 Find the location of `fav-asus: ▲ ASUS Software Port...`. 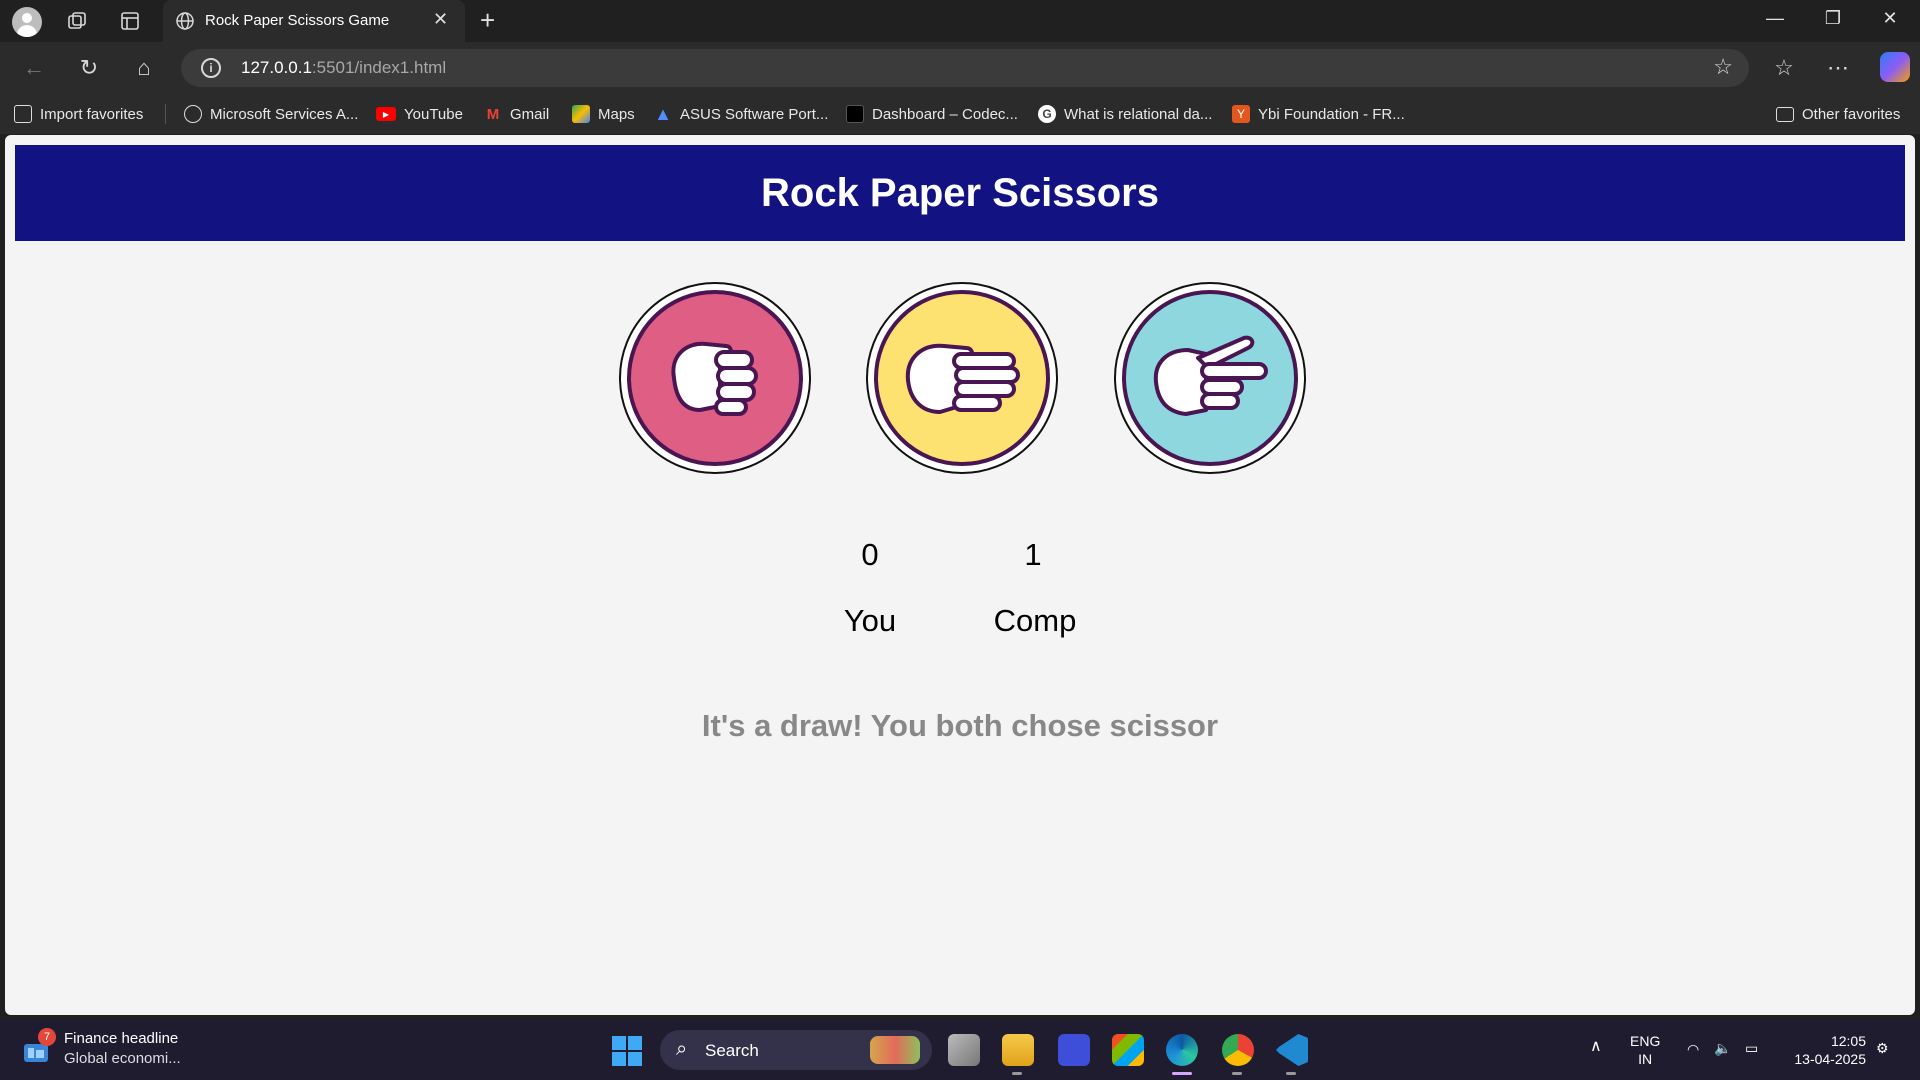

fav-asus: ▲ ASUS Software Port... is located at coordinates (741, 114).